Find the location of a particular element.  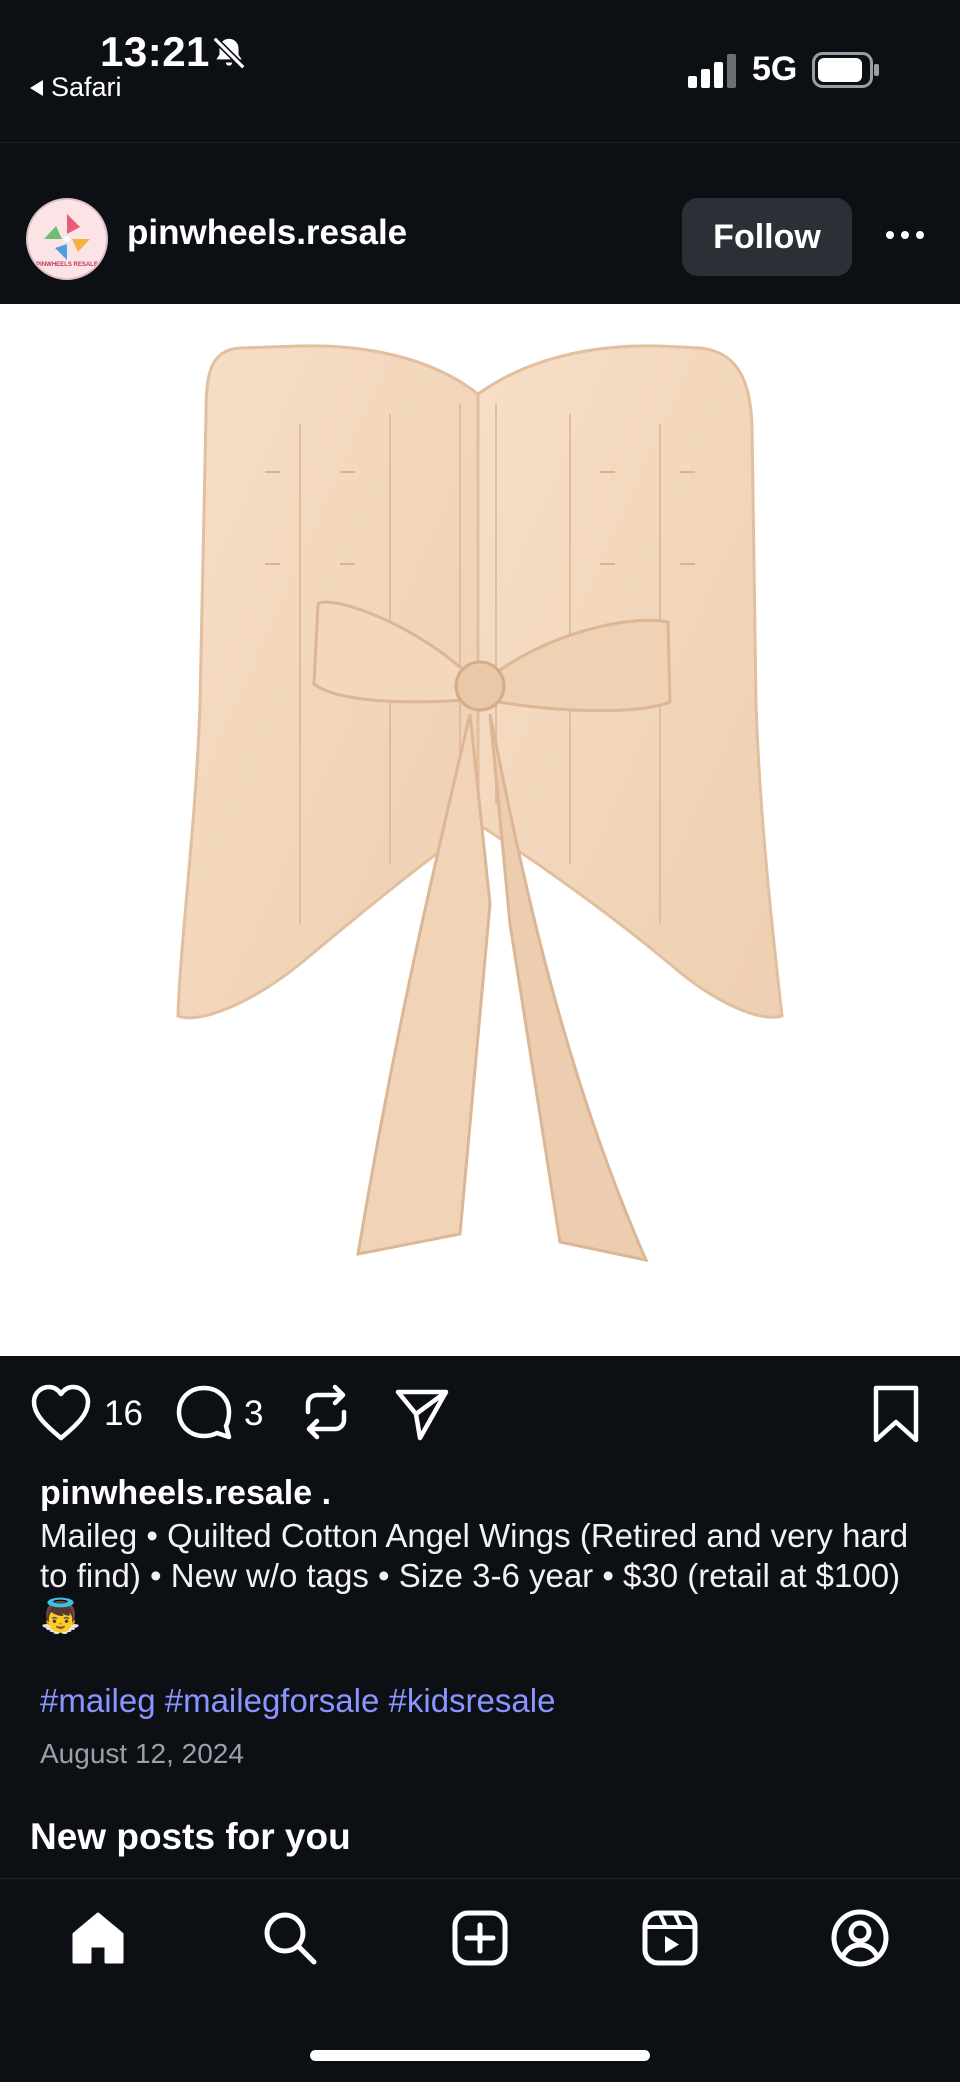

back-app-label: Safari is located at coordinates (86, 87).